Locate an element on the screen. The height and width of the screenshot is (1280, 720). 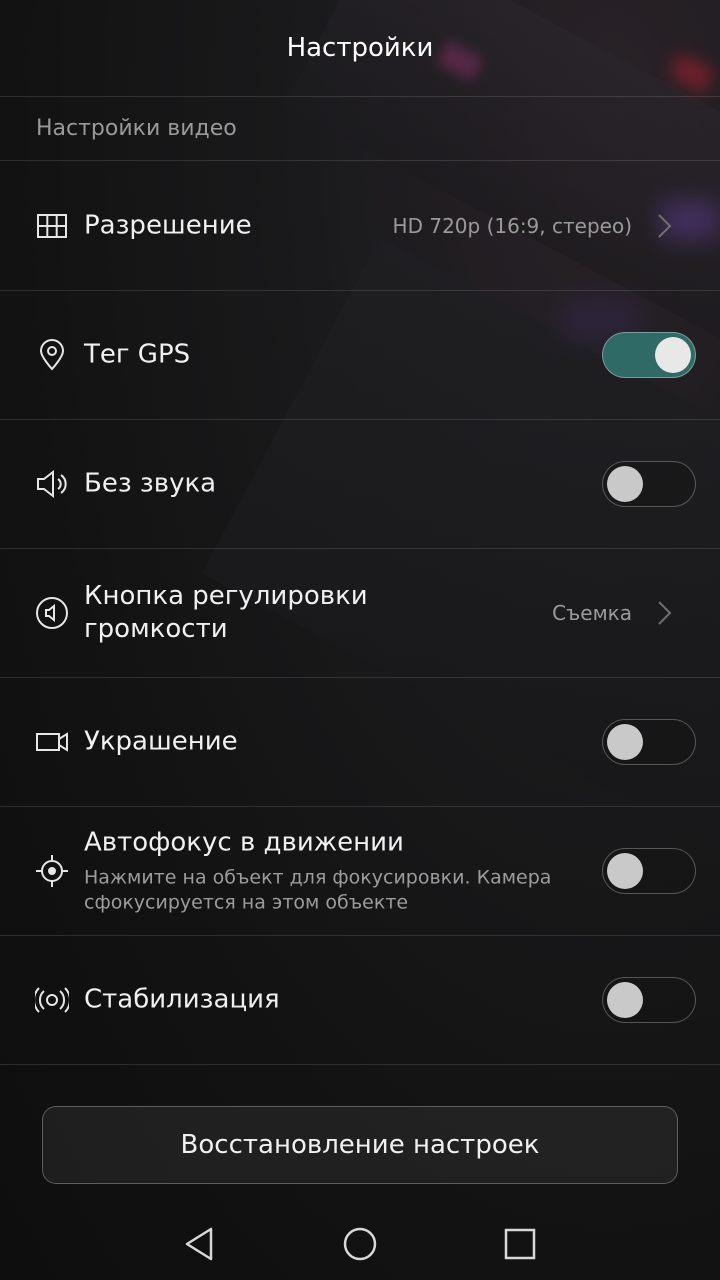
setting-value: HD 720p (16:9, стерео) is located at coordinates (512, 226).